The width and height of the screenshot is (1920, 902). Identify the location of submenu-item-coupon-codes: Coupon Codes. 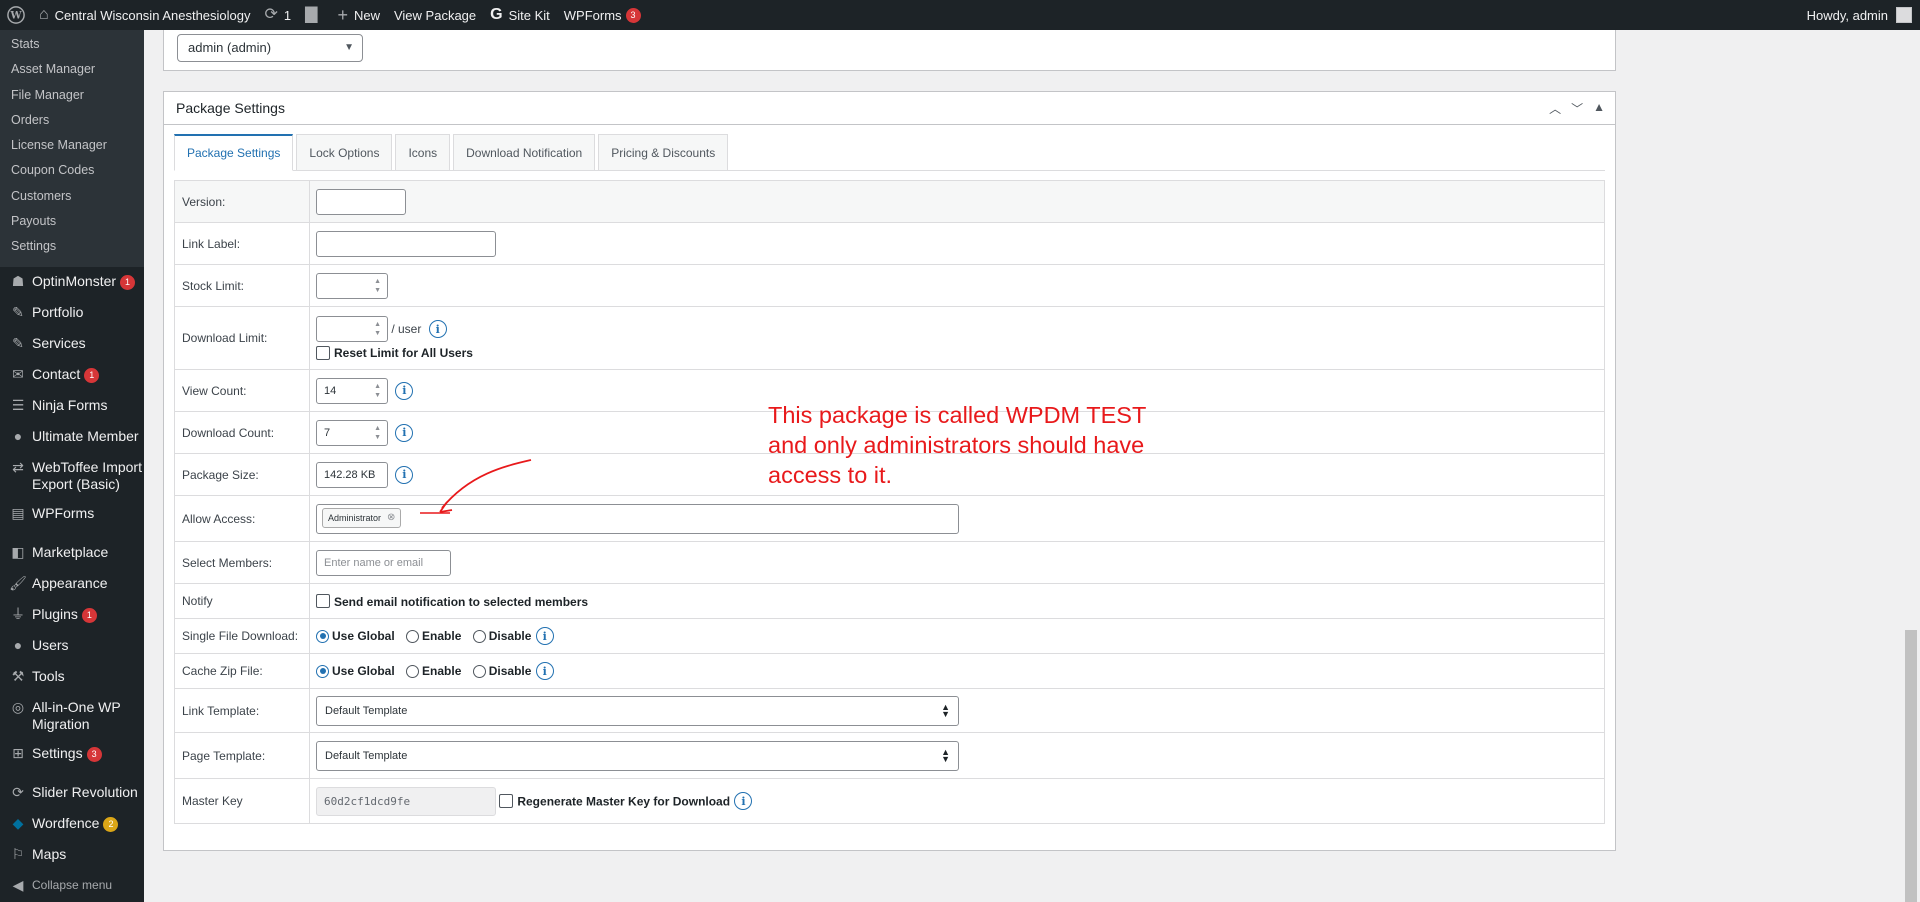
(72, 170).